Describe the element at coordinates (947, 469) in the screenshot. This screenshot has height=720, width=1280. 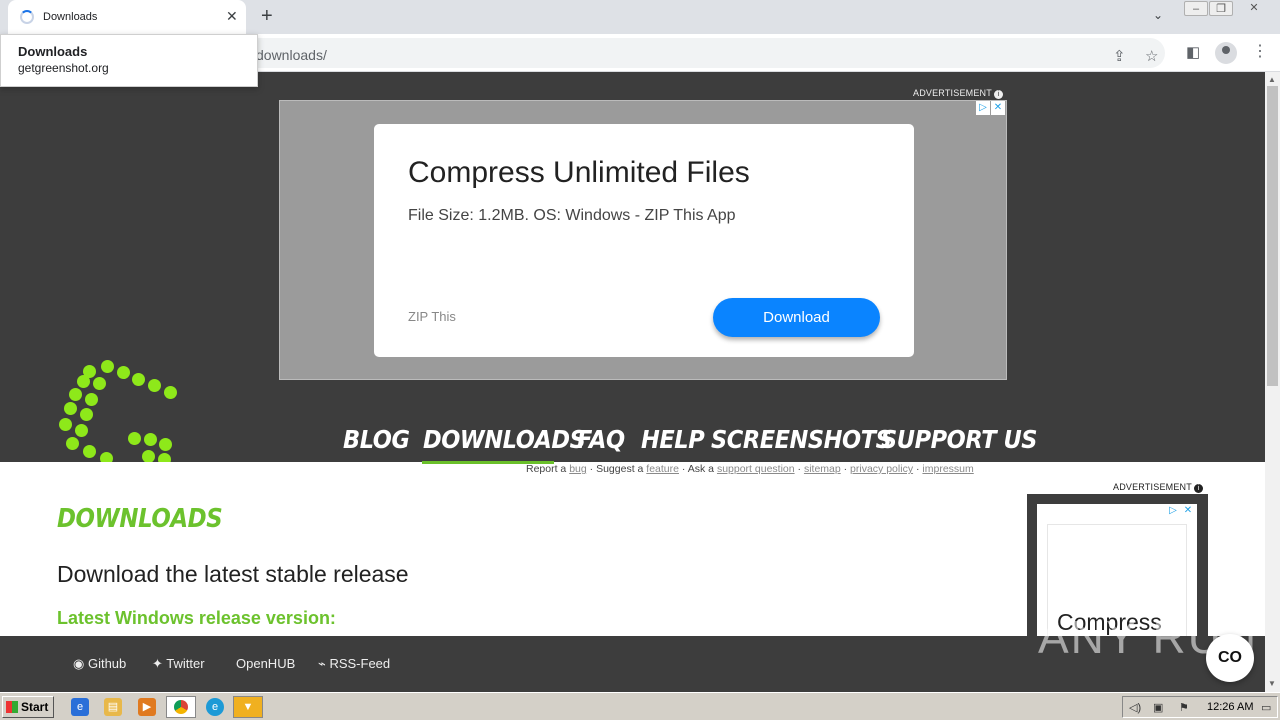
I see `subnav-link-impressum: impressum` at that location.